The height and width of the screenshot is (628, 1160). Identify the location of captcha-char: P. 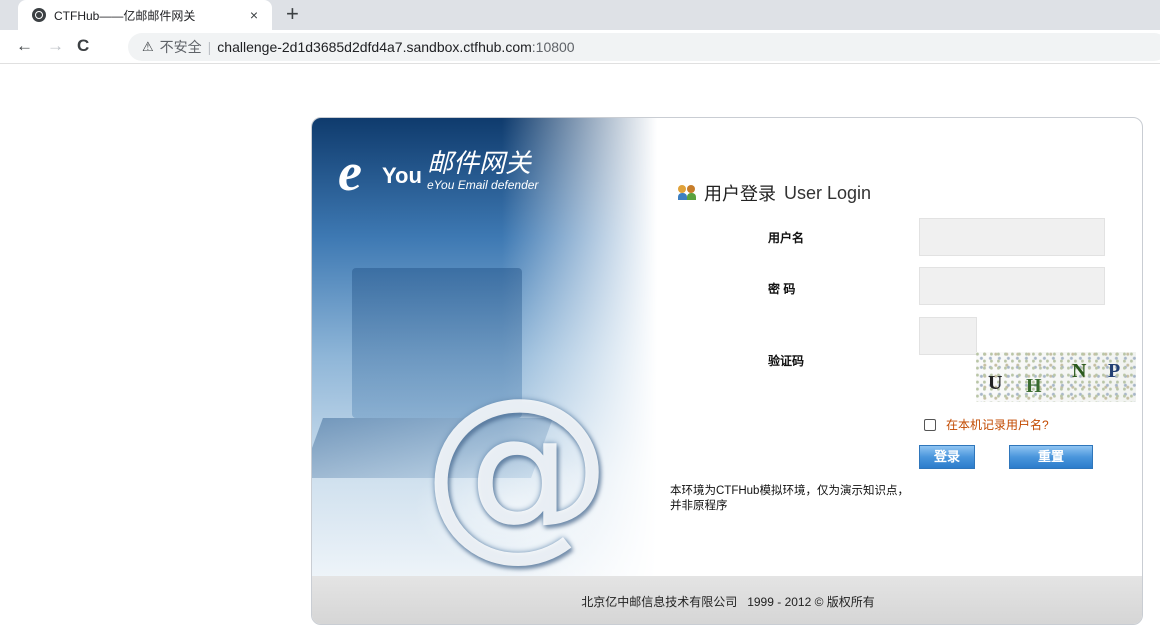
(1114, 371).